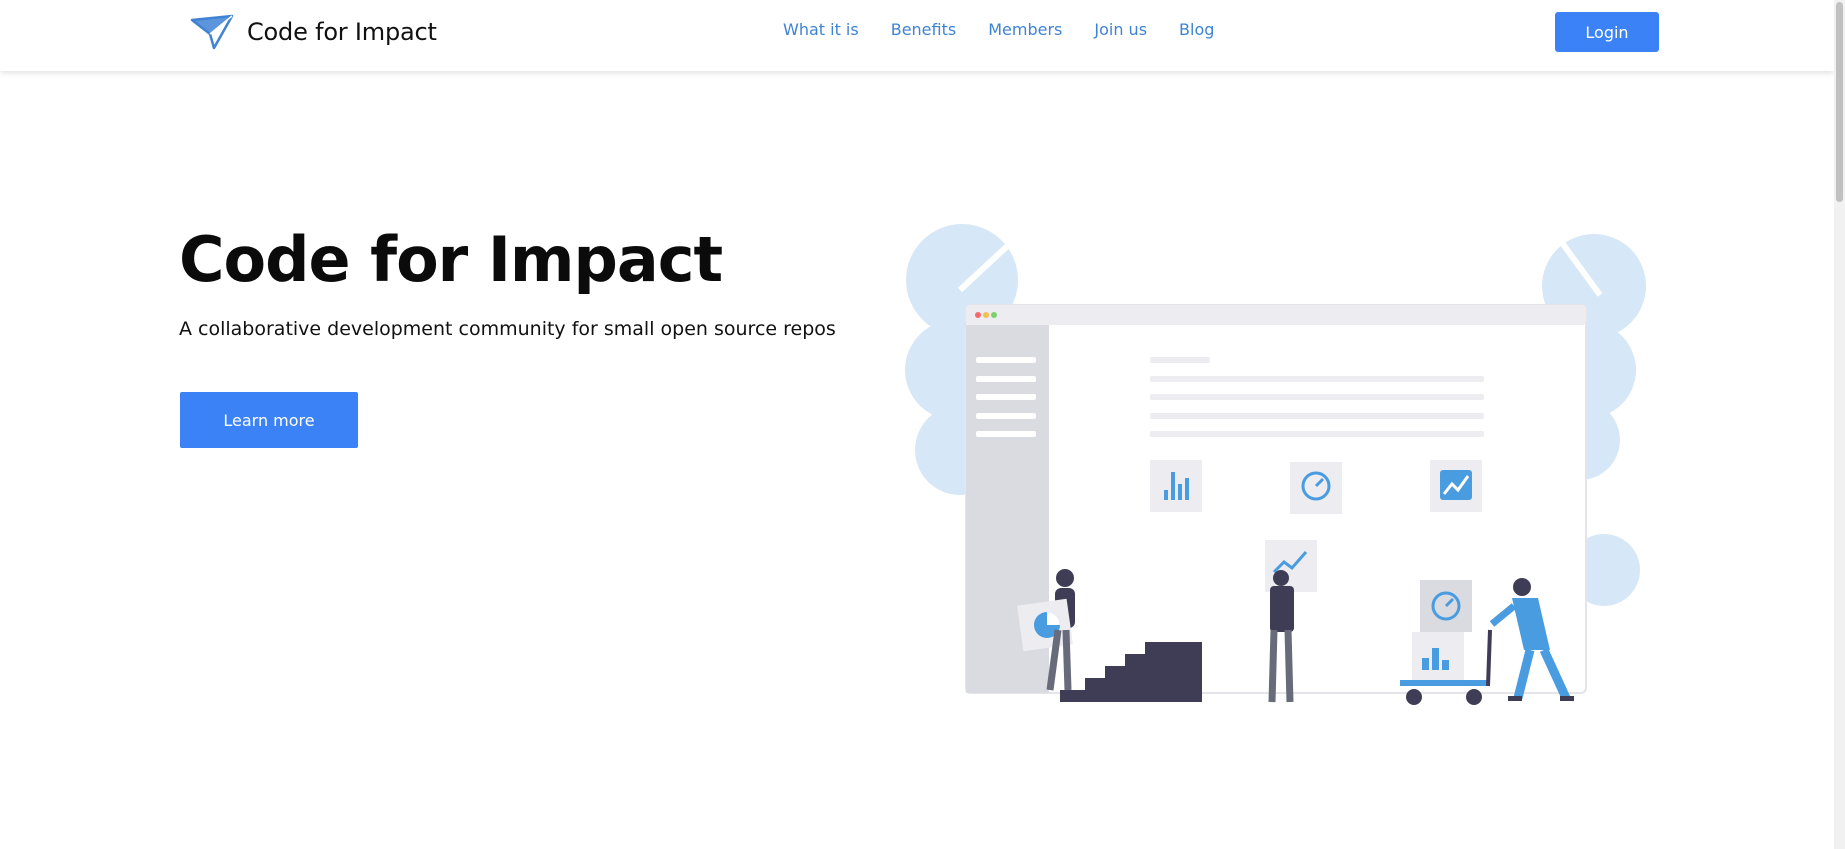  I want to click on main-nav: What it is Benefits Members Join us Blog, so click(1014, 29).